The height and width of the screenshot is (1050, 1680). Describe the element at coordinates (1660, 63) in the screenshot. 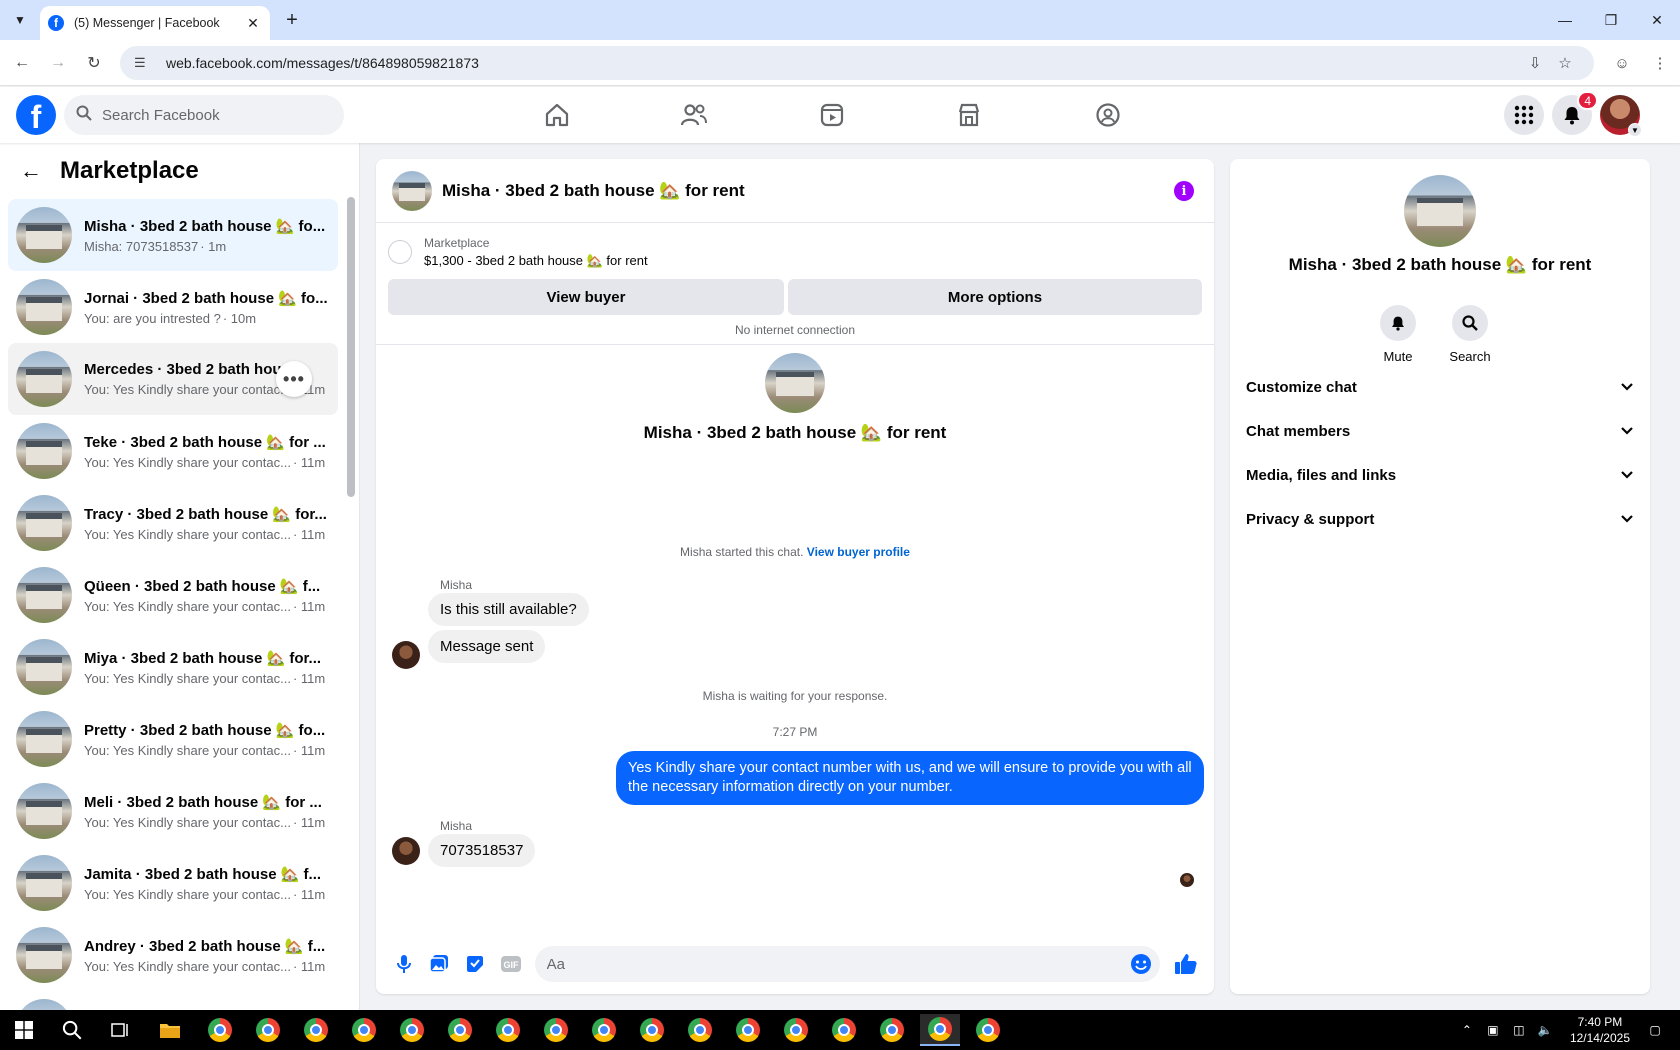

I see `menu-dots-icon: ⋮` at that location.